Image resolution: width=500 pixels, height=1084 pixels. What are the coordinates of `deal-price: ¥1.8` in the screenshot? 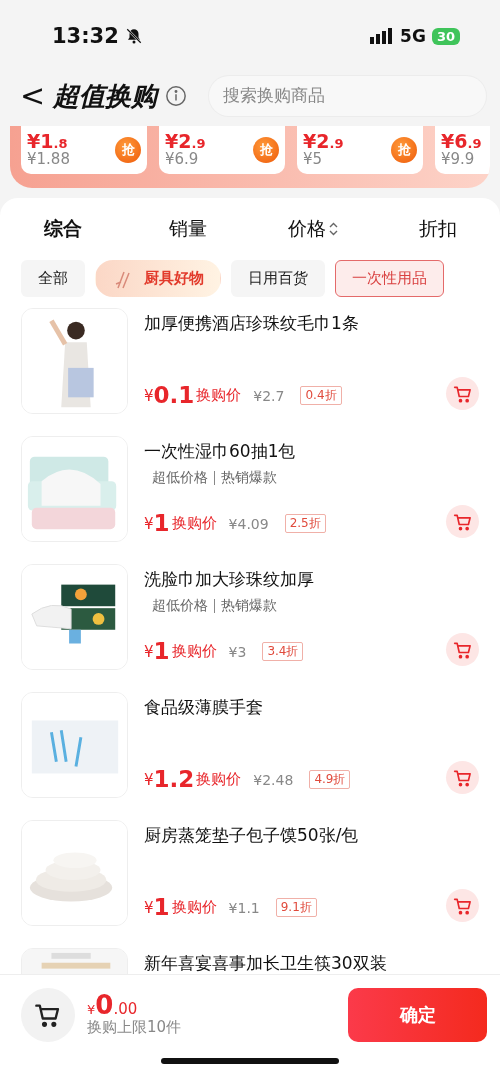 It's located at (47, 142).